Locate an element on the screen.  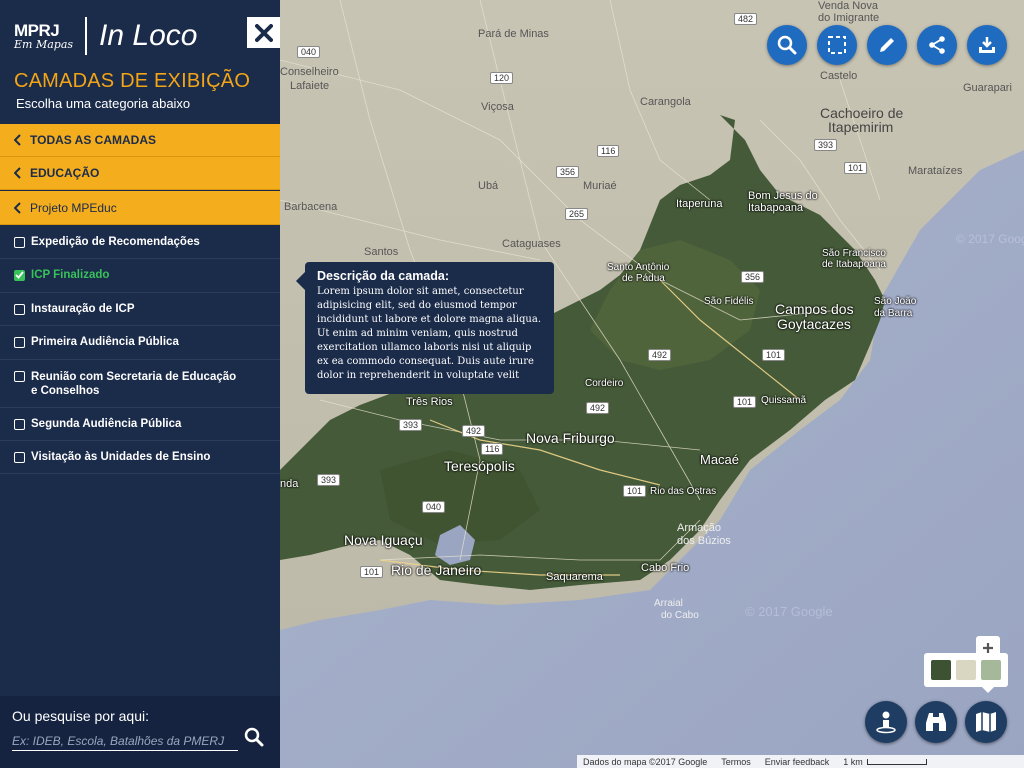
terms-link: Termos is located at coordinates (736, 762).